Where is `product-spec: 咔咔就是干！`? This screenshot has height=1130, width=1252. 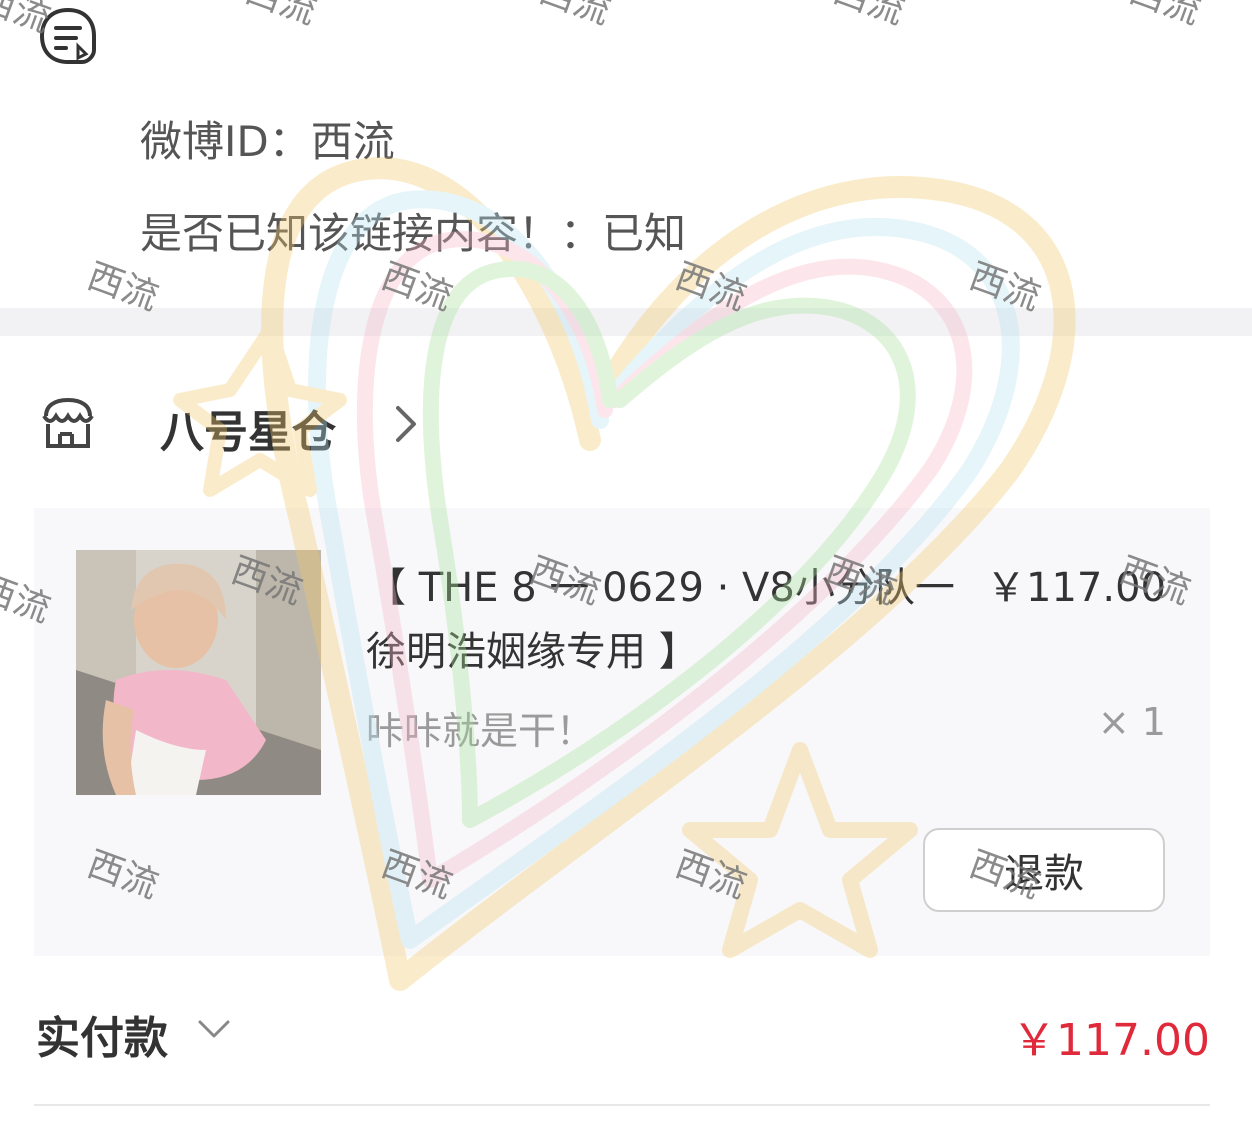 product-spec: 咔咔就是干！ is located at coordinates (480, 731).